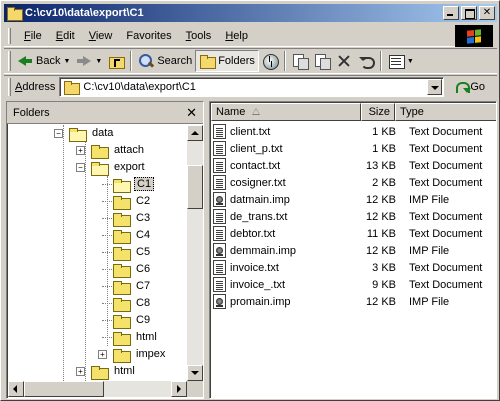 Image resolution: width=500 pixels, height=401 pixels. What do you see at coordinates (300, 61) in the screenshot?
I see `move-to-button` at bounding box center [300, 61].